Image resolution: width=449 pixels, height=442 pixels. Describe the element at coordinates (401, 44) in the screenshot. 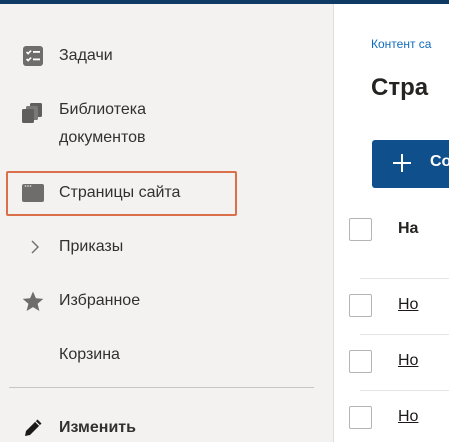

I see `breadcrumb: Контент са` at that location.